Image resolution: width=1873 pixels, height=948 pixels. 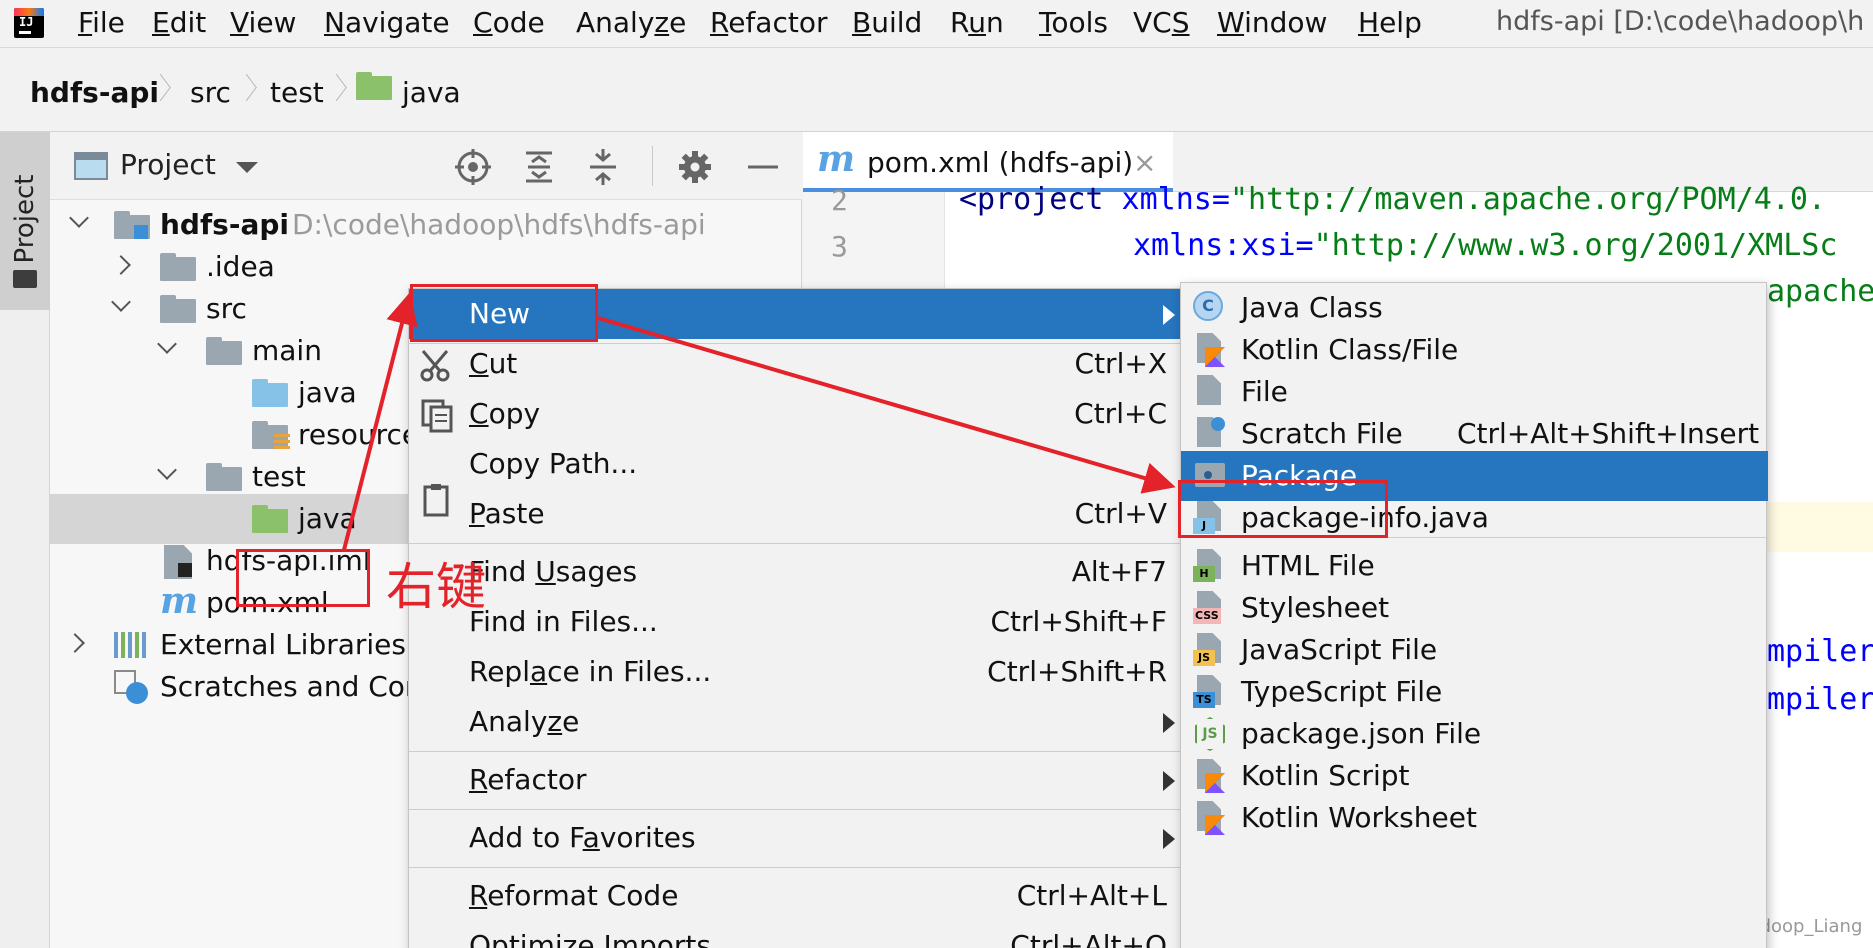 What do you see at coordinates (839, 246) in the screenshot?
I see `line-number: 3` at bounding box center [839, 246].